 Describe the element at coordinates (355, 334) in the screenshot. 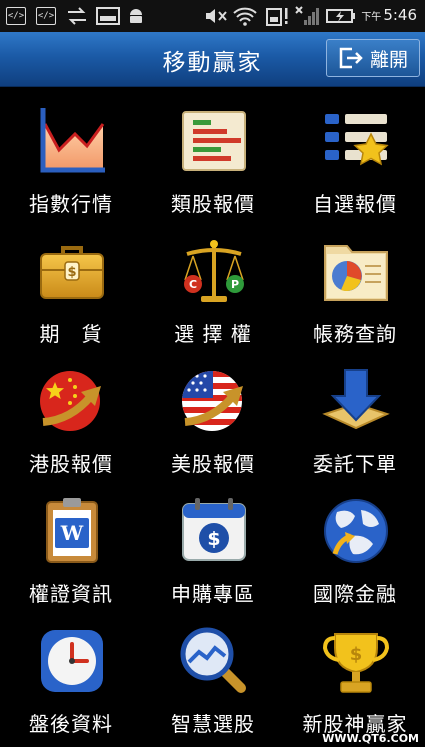

I see `menu-item-label: 帳務查詢` at that location.